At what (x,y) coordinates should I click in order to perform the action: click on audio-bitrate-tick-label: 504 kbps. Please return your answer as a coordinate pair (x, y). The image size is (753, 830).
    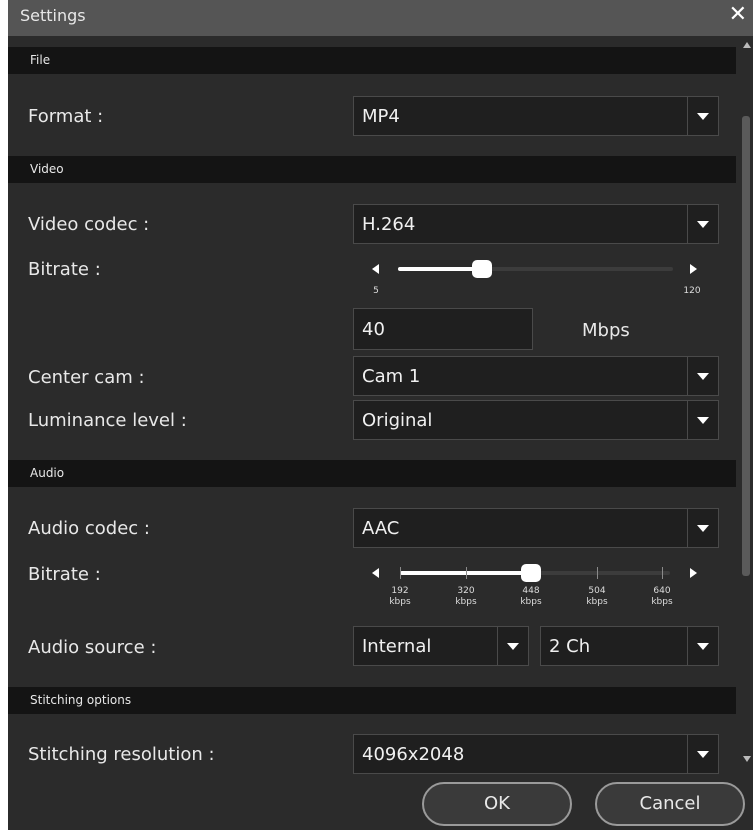
    Looking at the image, I should click on (597, 597).